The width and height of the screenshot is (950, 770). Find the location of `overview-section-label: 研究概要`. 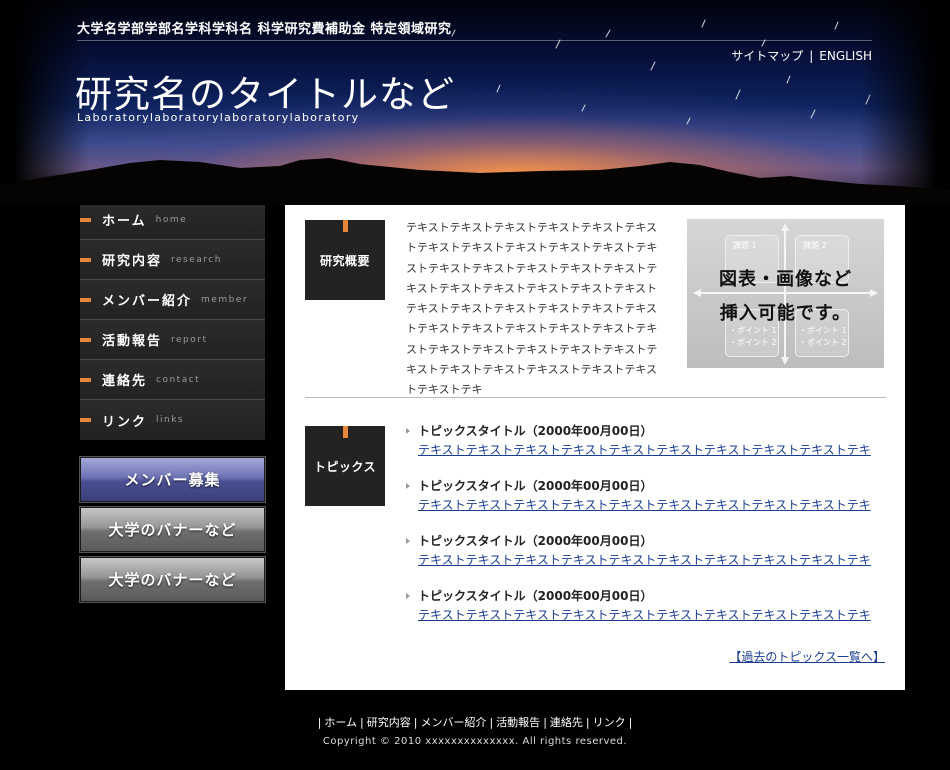

overview-section-label: 研究概要 is located at coordinates (345, 260).